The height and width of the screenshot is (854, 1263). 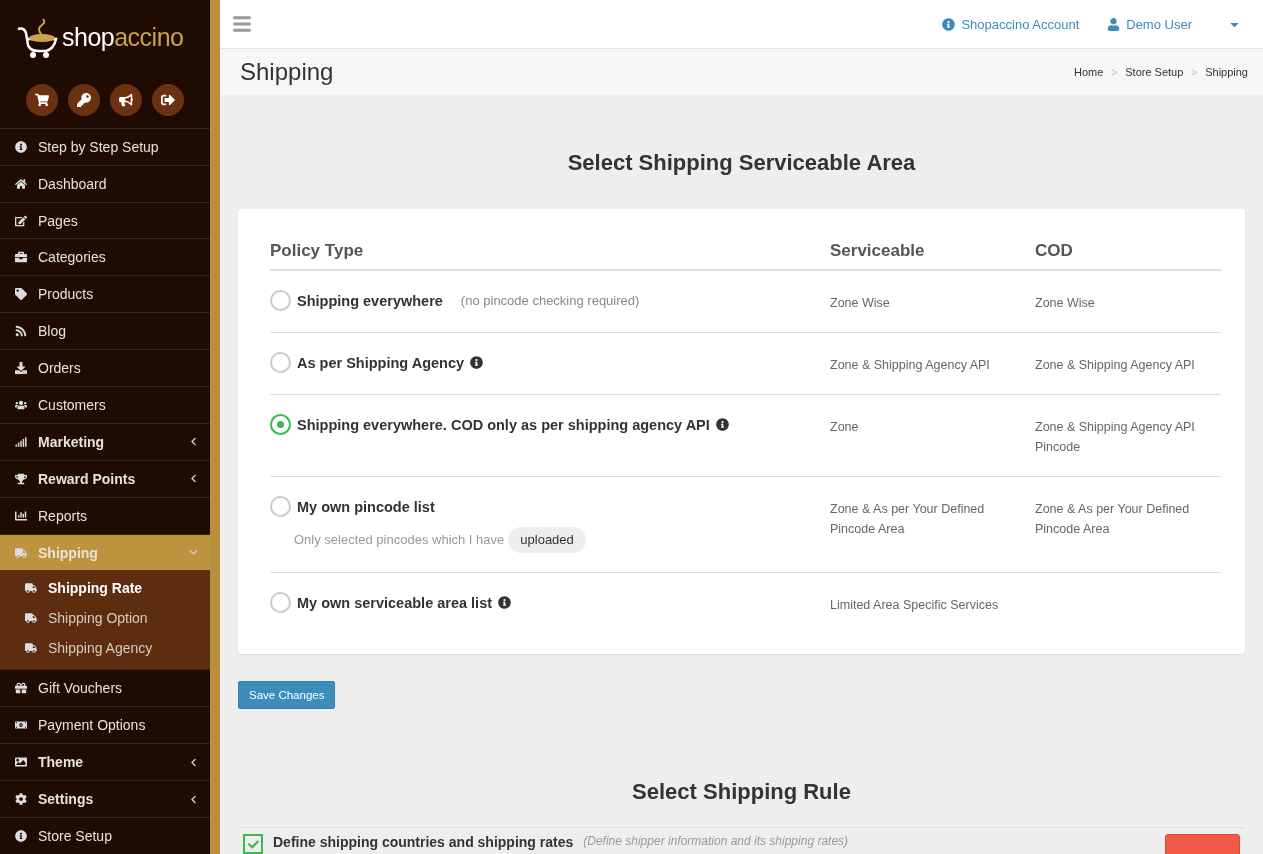 What do you see at coordinates (105, 648) in the screenshot?
I see `submenu-item: Shipping Agency` at bounding box center [105, 648].